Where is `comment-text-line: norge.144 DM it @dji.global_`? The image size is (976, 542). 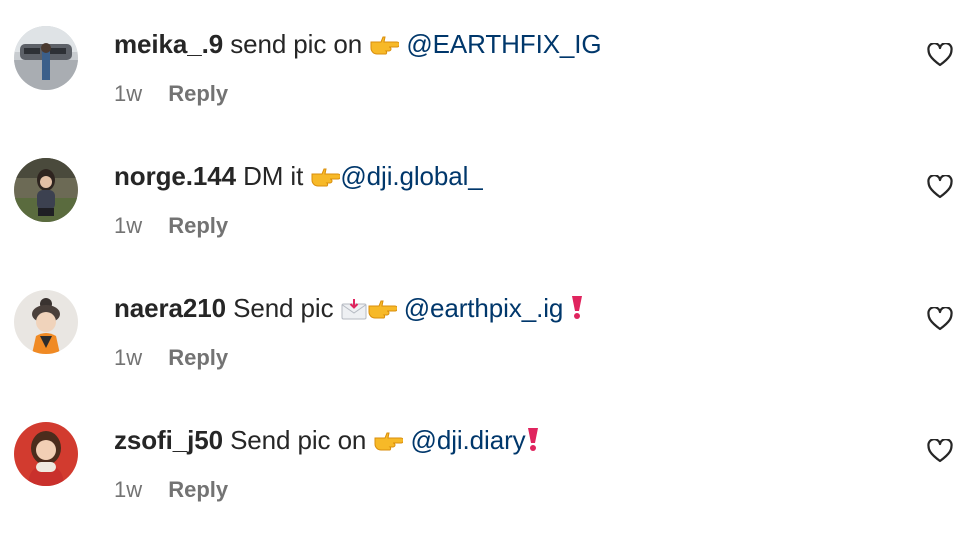 comment-text-line: norge.144 DM it @dji.global_ is located at coordinates (298, 177).